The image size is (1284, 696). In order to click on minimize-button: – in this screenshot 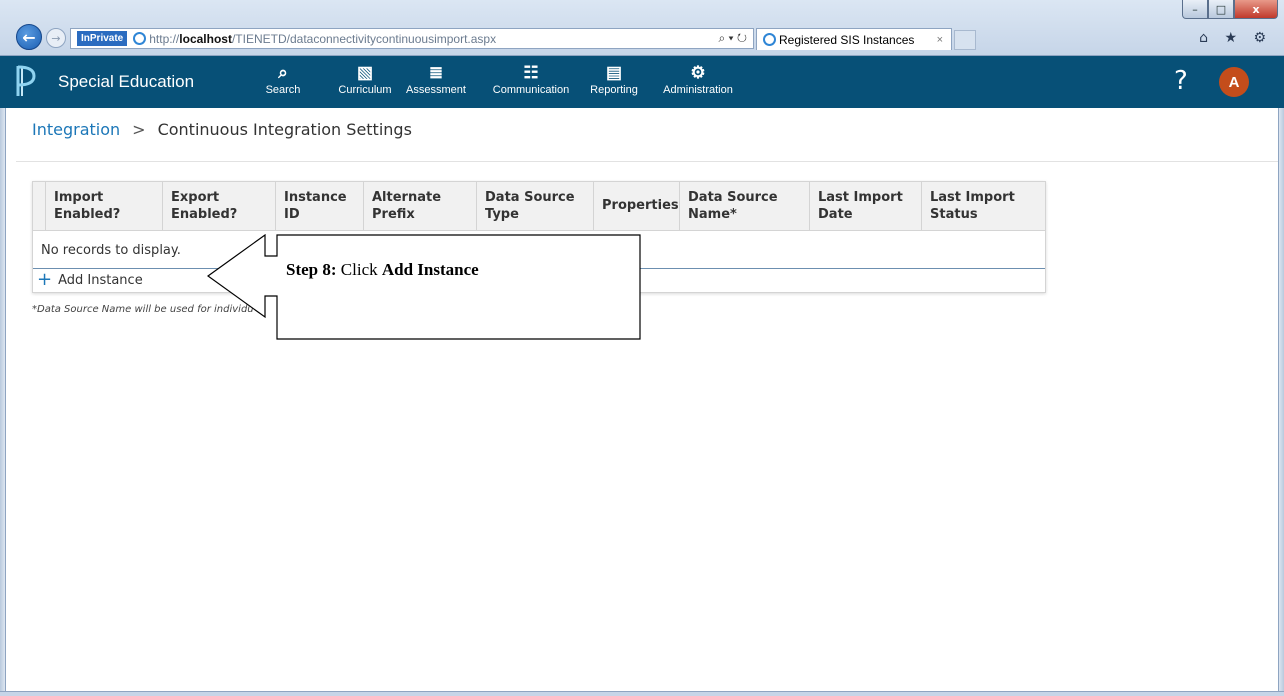, I will do `click(1195, 9)`.